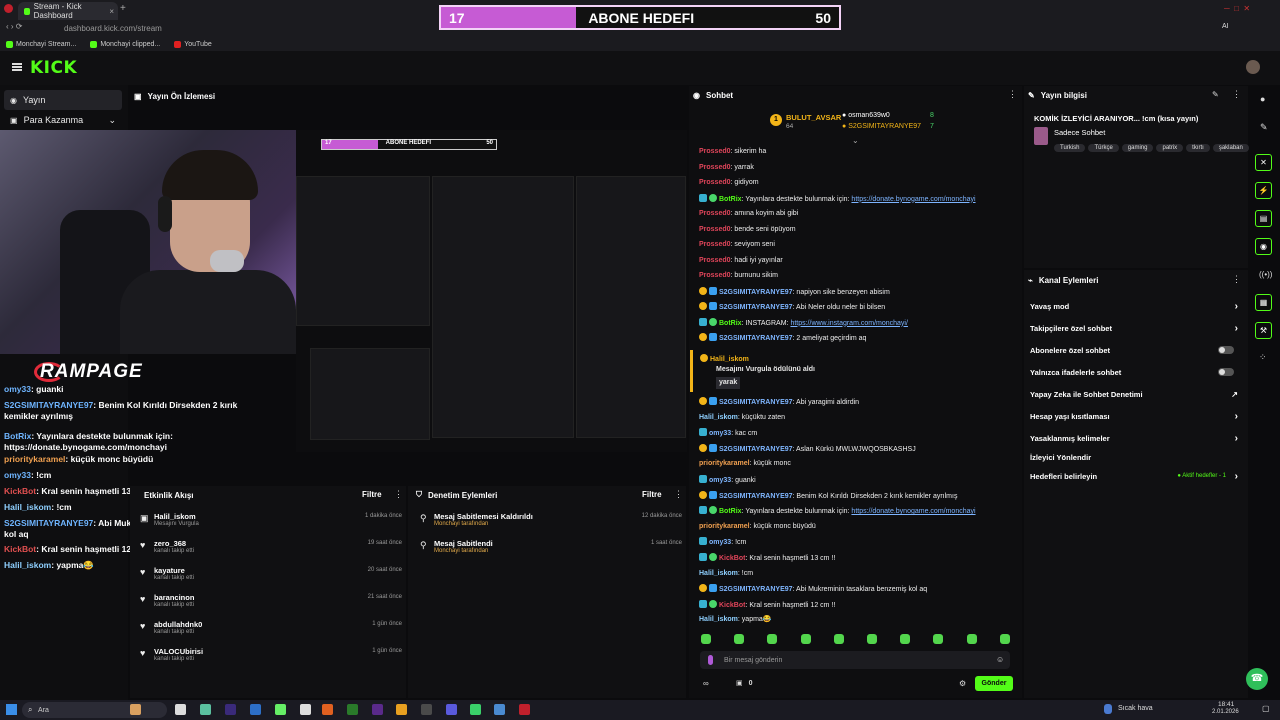  I want to click on sidebar-item-stream: ◉ Yayın, so click(63, 100).